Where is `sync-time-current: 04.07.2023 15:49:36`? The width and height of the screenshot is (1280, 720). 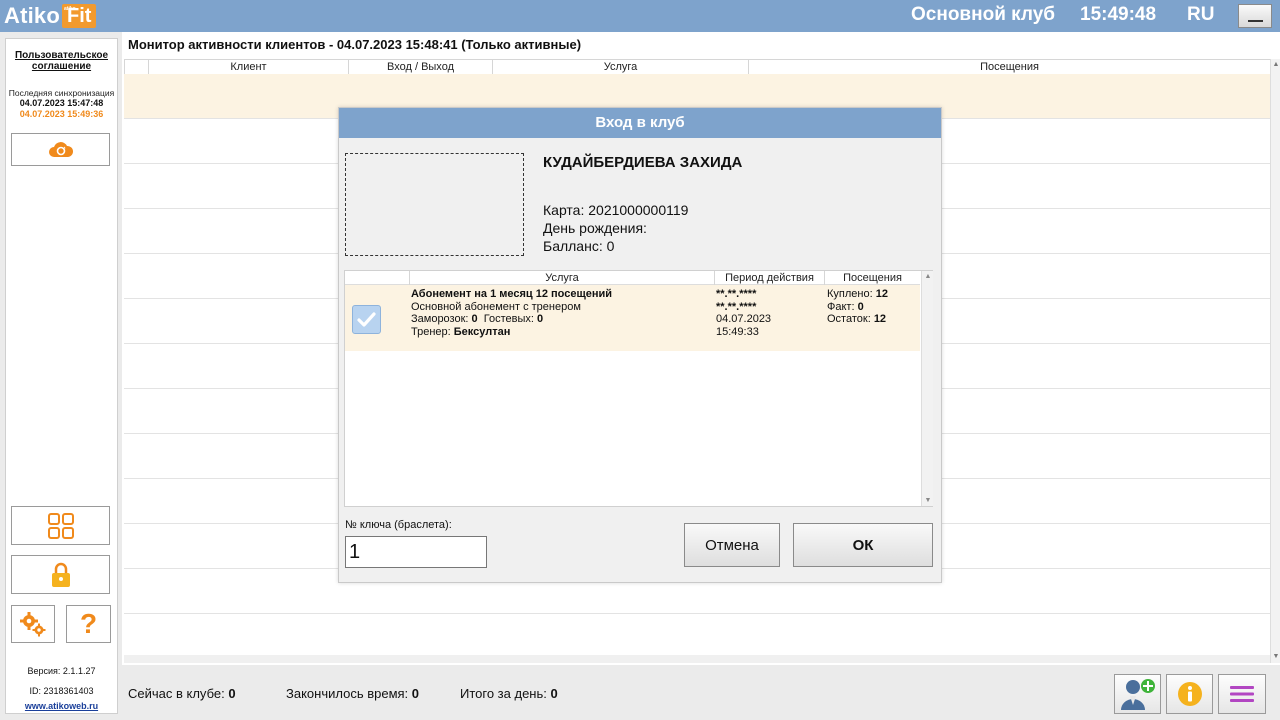
sync-time-current: 04.07.2023 15:49:36 is located at coordinates (61, 114).